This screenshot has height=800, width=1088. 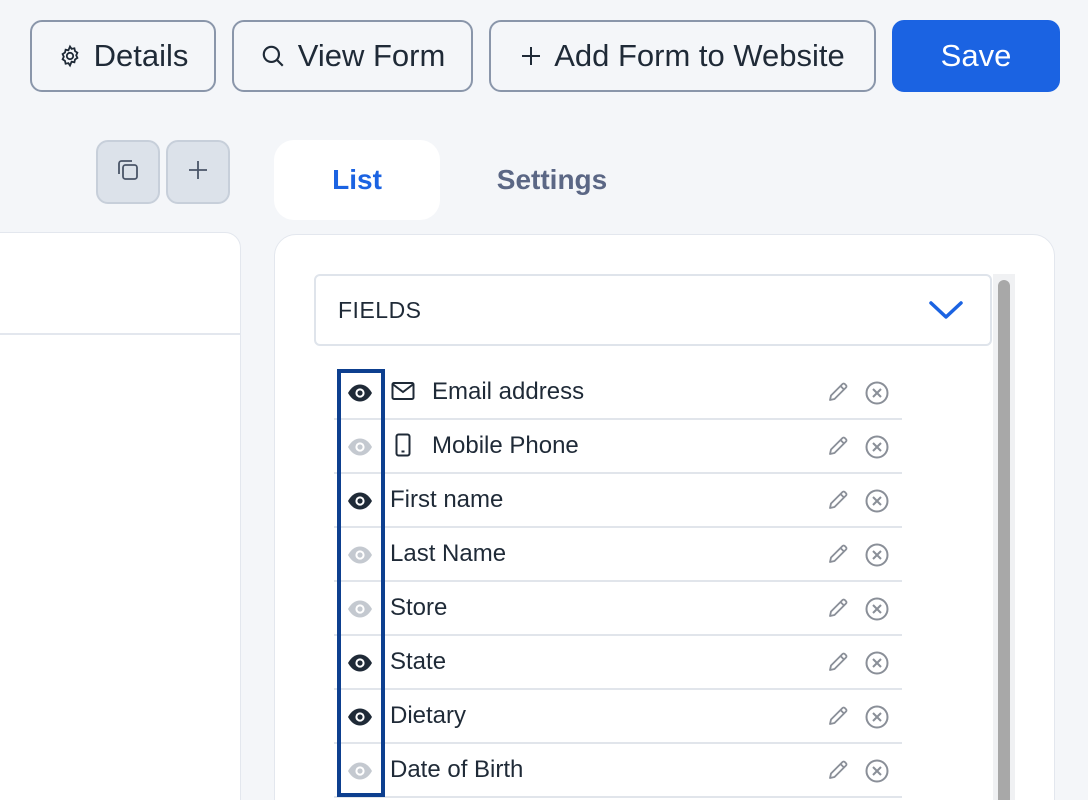 What do you see at coordinates (618, 609) in the screenshot?
I see `field-row: Store` at bounding box center [618, 609].